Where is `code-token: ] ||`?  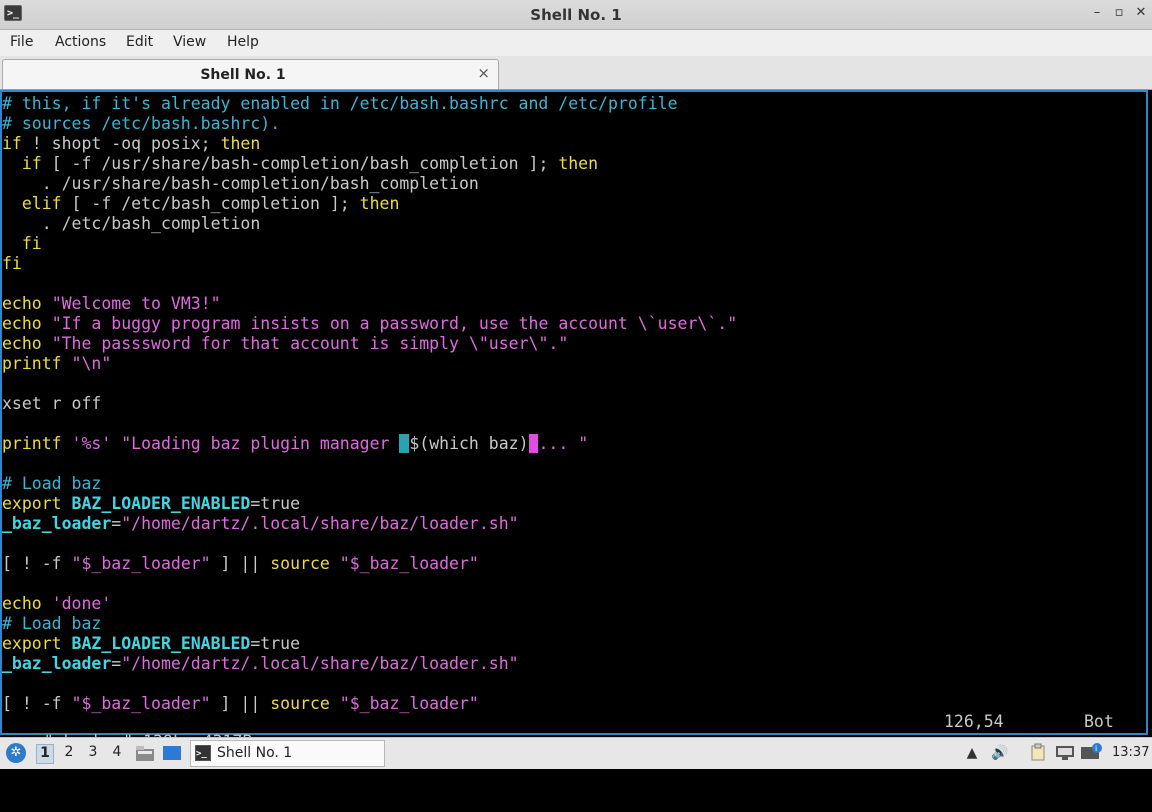 code-token: ] || is located at coordinates (240, 703).